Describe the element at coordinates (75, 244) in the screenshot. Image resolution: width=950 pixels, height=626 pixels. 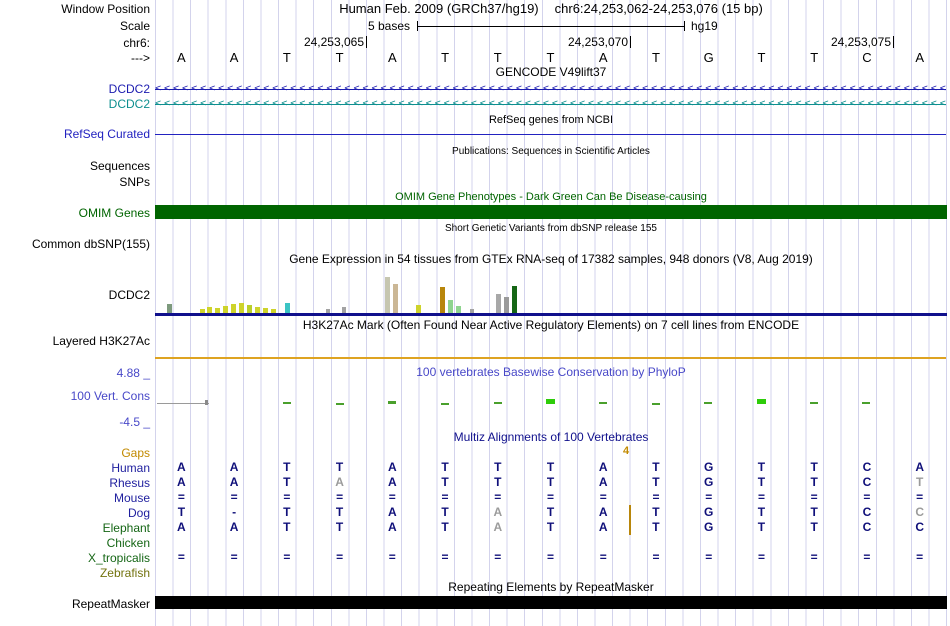
I see `label-common-dbsnp: Common dbSNP(155)` at that location.